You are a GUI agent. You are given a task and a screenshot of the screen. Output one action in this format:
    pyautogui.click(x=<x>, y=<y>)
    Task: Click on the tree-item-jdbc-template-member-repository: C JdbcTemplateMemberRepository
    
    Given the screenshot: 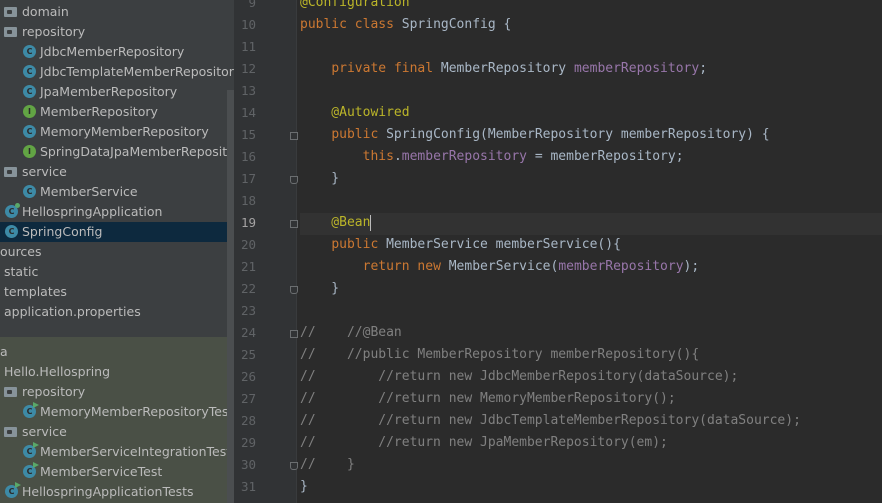 What is the action you would take?
    pyautogui.click(x=117, y=72)
    